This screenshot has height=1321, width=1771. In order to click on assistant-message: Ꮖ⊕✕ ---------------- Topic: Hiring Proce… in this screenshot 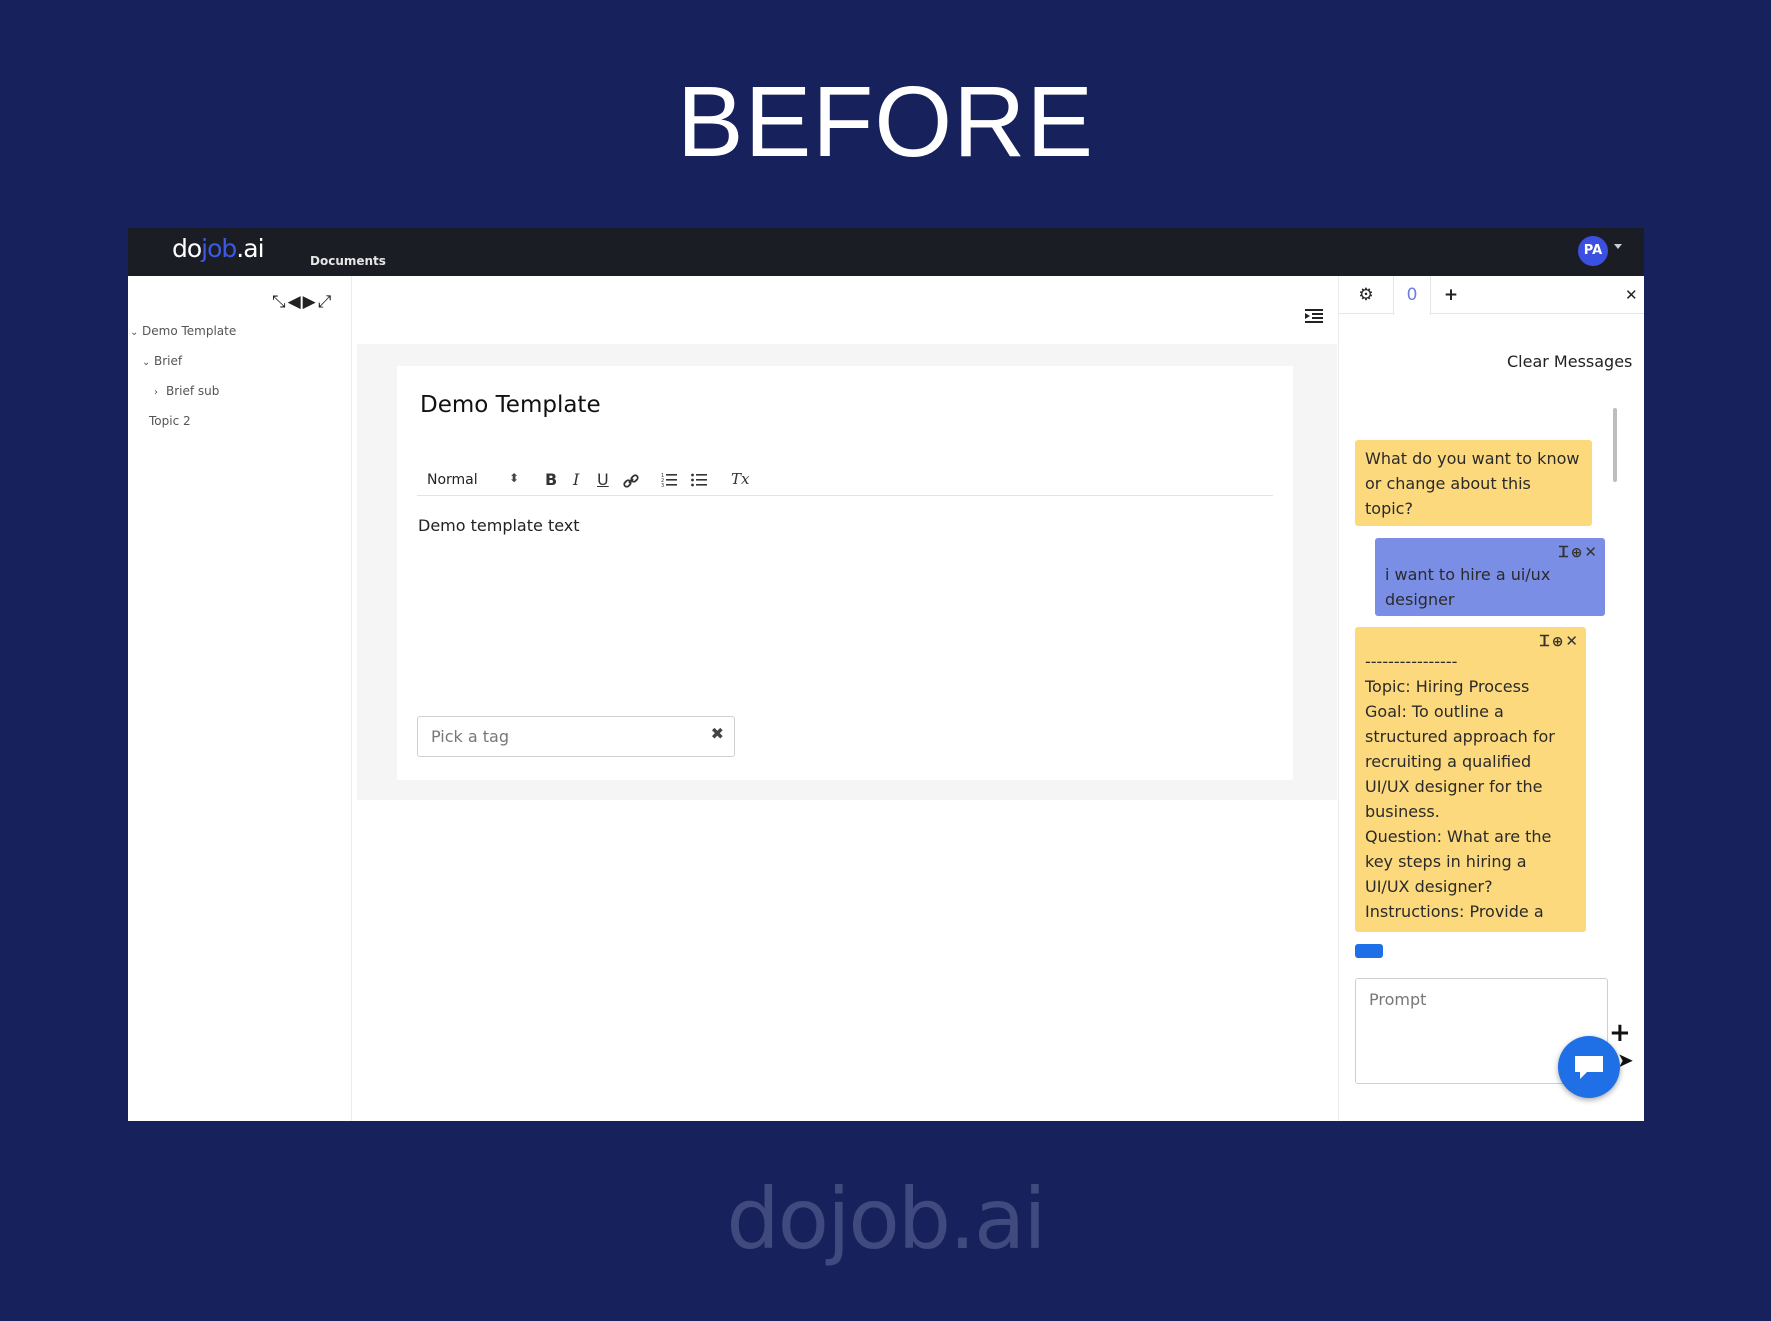, I will do `click(1470, 779)`.